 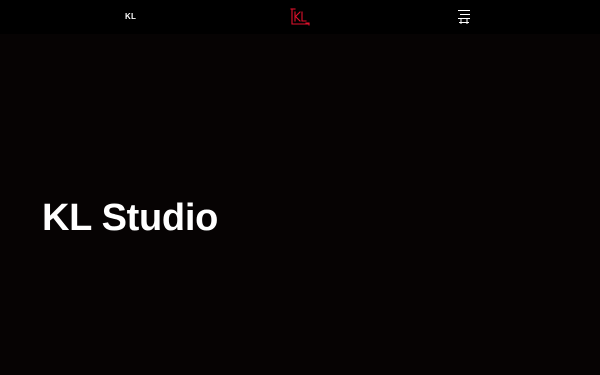 I want to click on hero-title: KL Studio, so click(x=130, y=218).